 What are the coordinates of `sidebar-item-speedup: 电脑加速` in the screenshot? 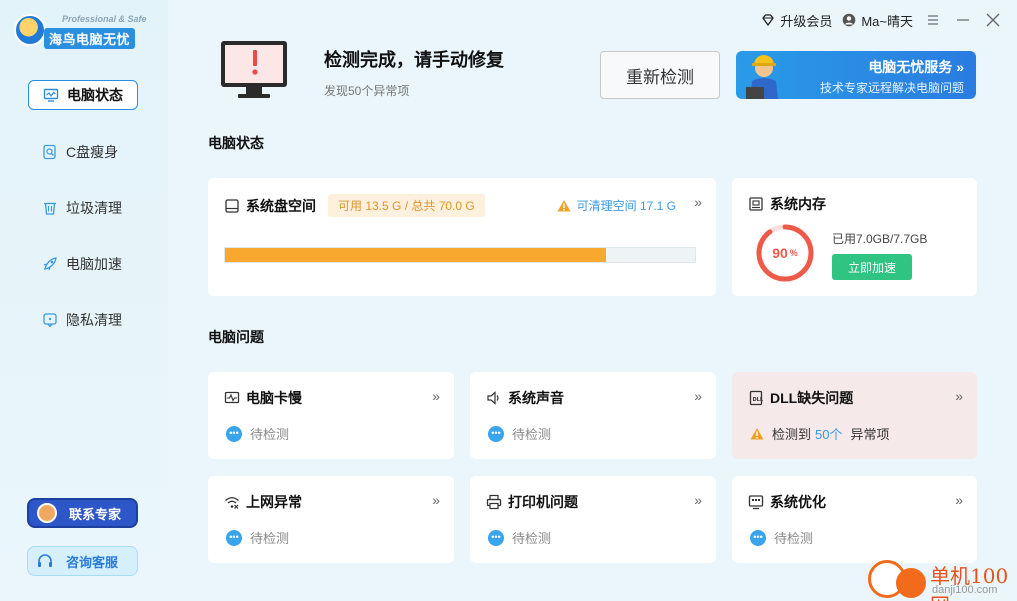 It's located at (83, 264).